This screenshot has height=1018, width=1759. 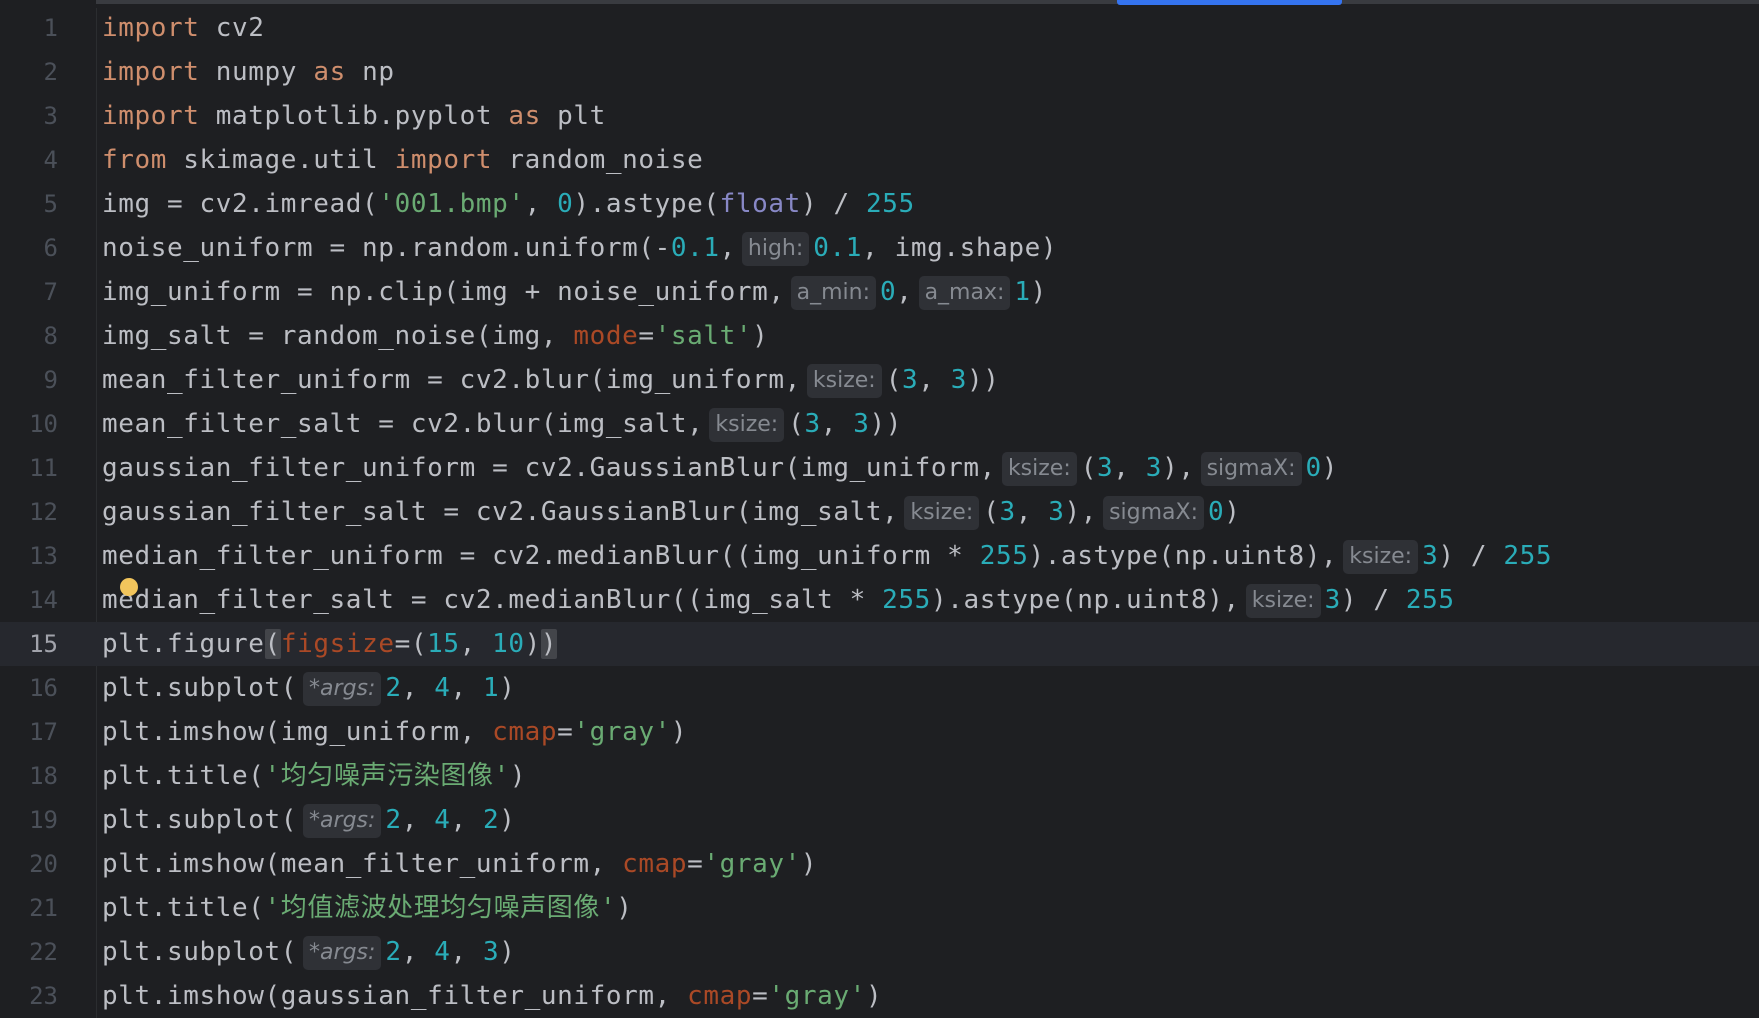 What do you see at coordinates (879, 732) in the screenshot?
I see `code-line: 17 plt.imshow(img_uniform, cmap='gray')` at bounding box center [879, 732].